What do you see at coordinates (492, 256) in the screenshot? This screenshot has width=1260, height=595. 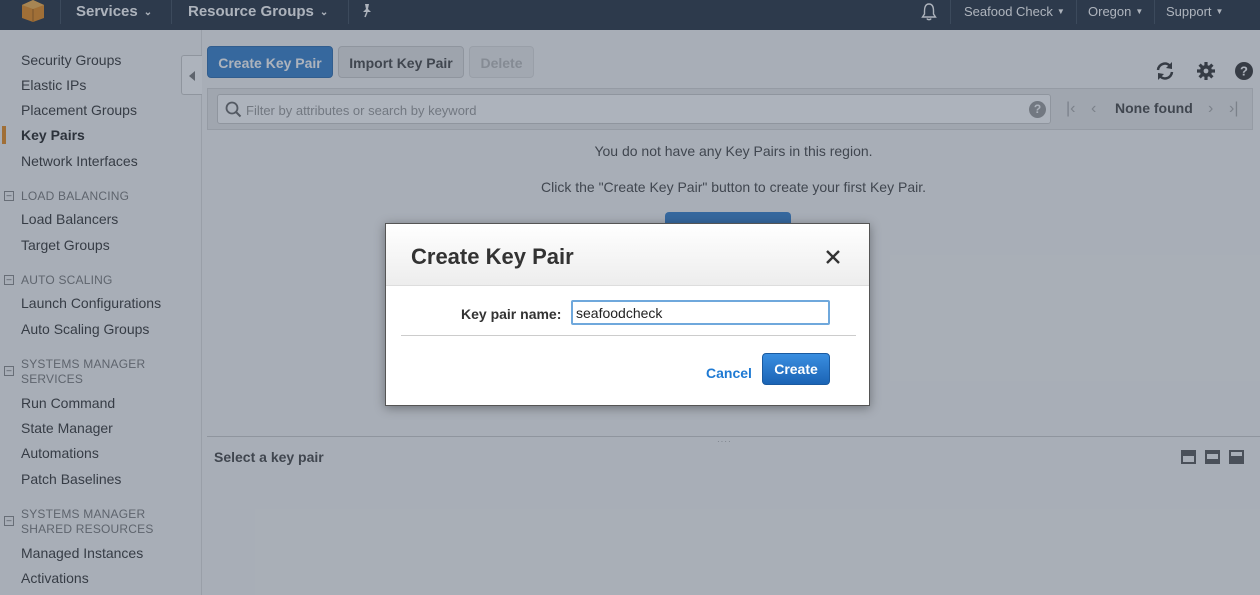 I see `dialog-title: Create Key Pair` at bounding box center [492, 256].